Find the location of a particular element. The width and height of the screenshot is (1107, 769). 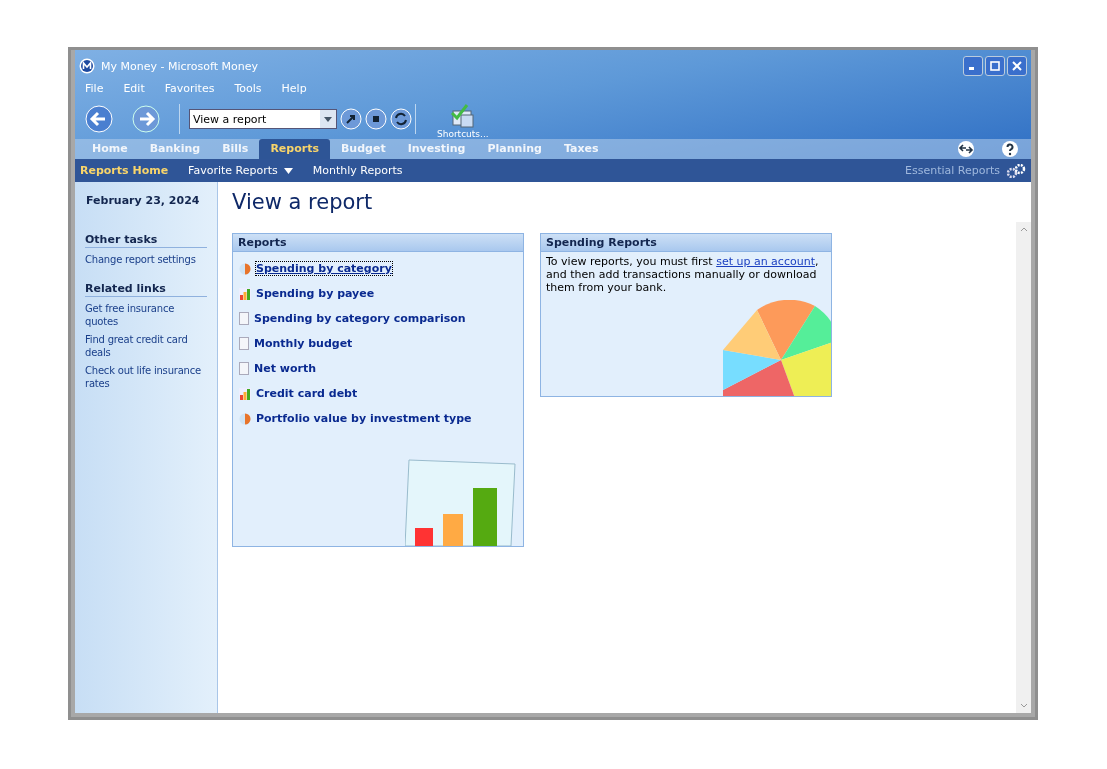

subnav-link: Favorite Reports is located at coordinates (240, 170).